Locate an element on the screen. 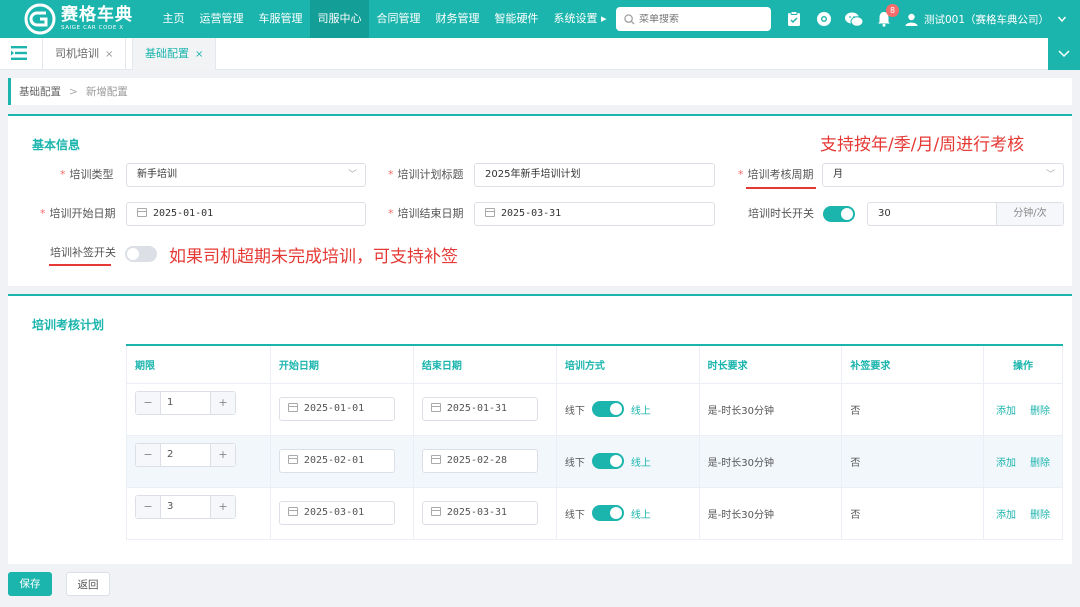 The image size is (1080, 607). assessment-period-value: 月 is located at coordinates (838, 174).